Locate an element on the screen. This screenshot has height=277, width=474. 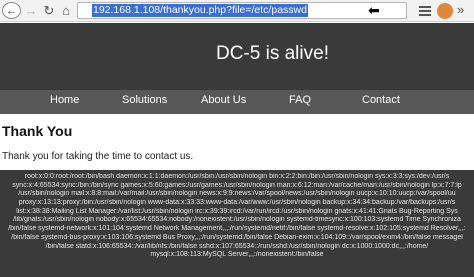
extension-icon is located at coordinates (445, 11).